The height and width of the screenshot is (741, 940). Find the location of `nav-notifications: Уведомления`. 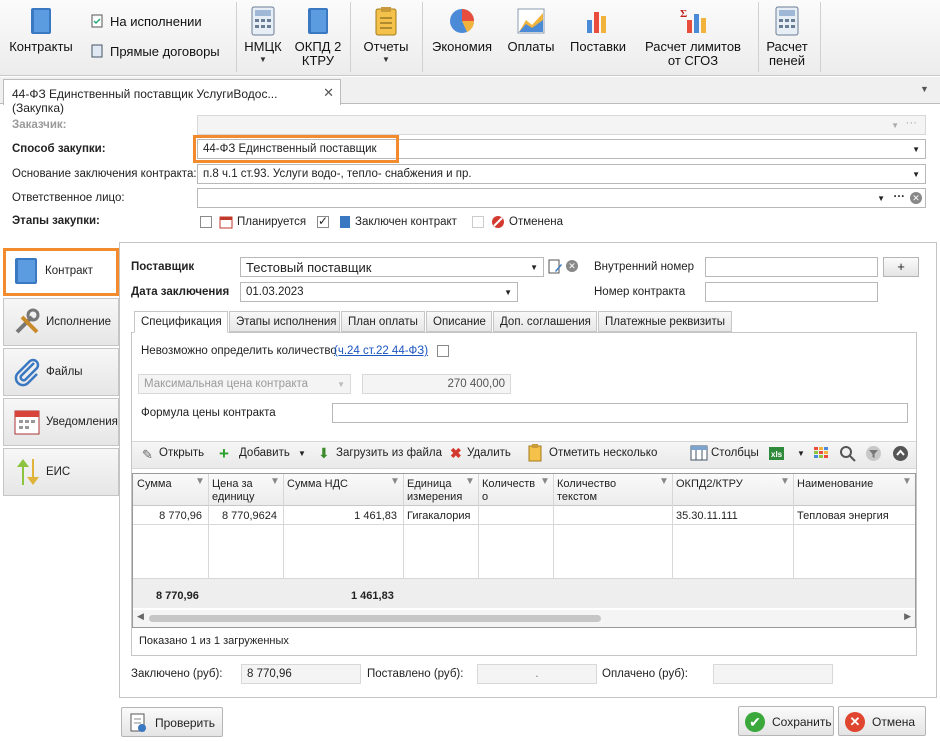

nav-notifications: Уведомления is located at coordinates (61, 422).